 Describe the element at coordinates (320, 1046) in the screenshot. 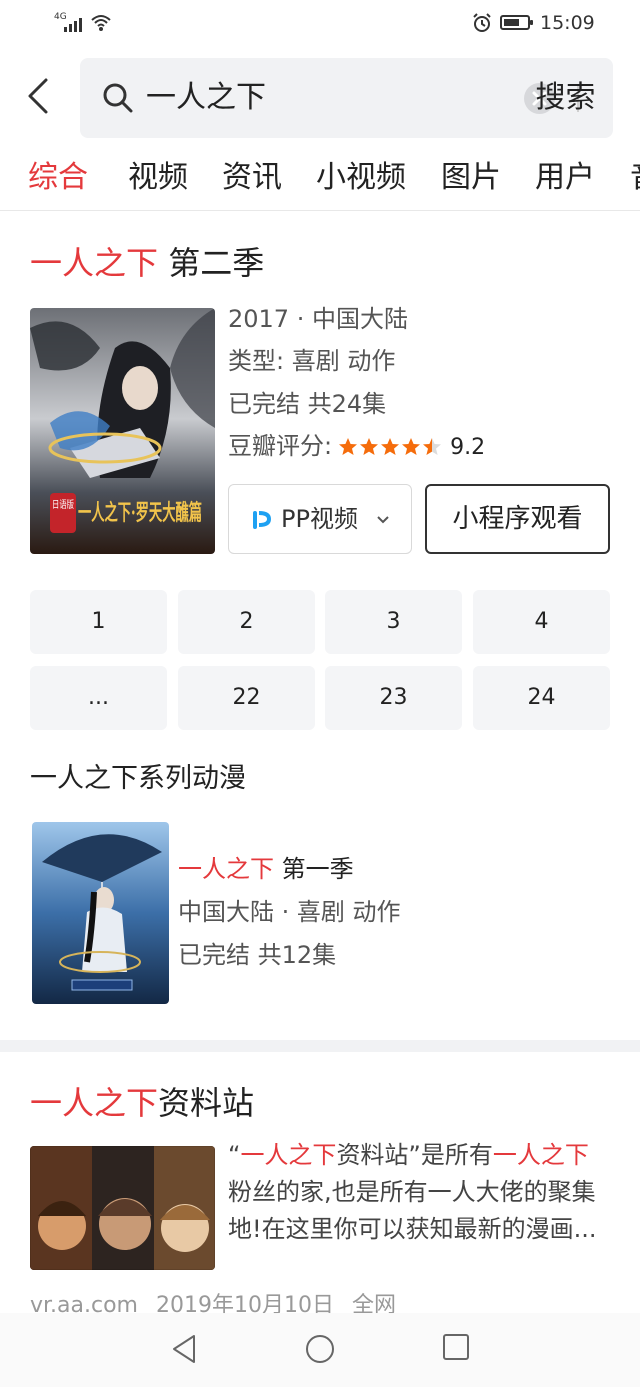

I see `section-separator` at that location.